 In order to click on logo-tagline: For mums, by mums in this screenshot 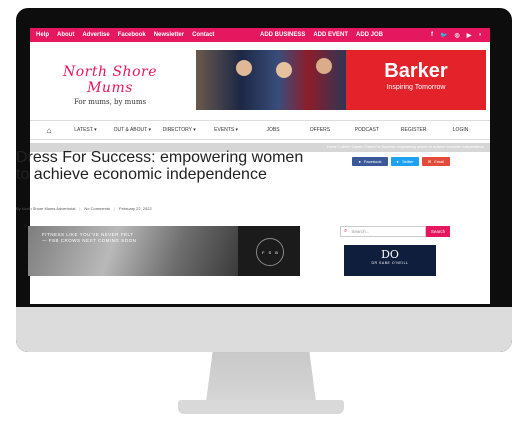, I will do `click(110, 102)`.